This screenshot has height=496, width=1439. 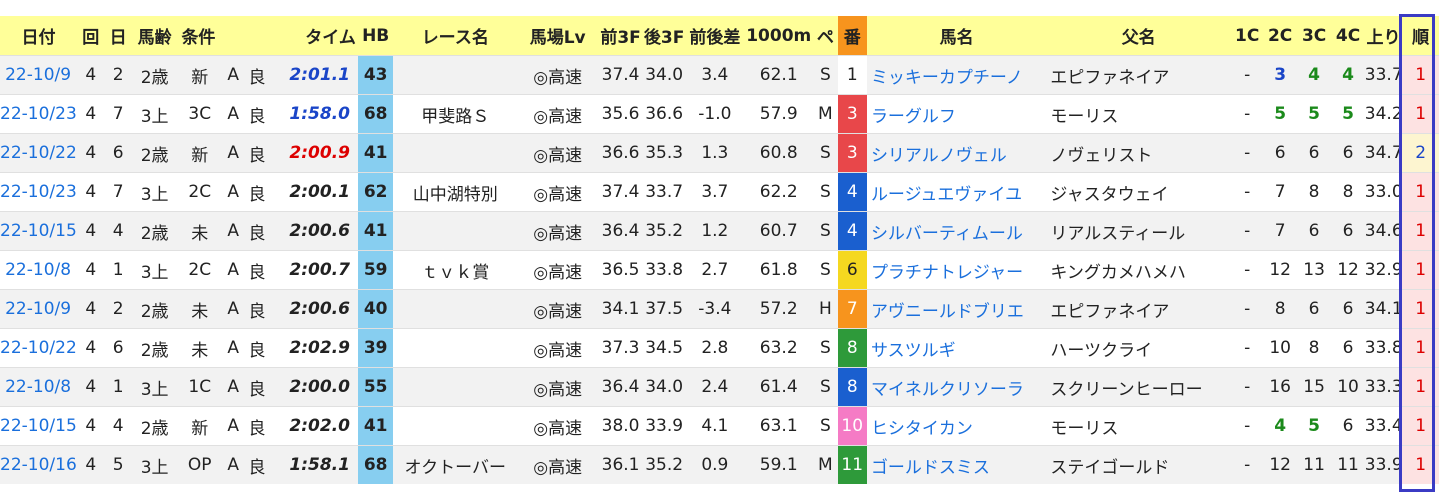 I want to click on table-cell-race-name: 山中湖特別, so click(x=455, y=192).